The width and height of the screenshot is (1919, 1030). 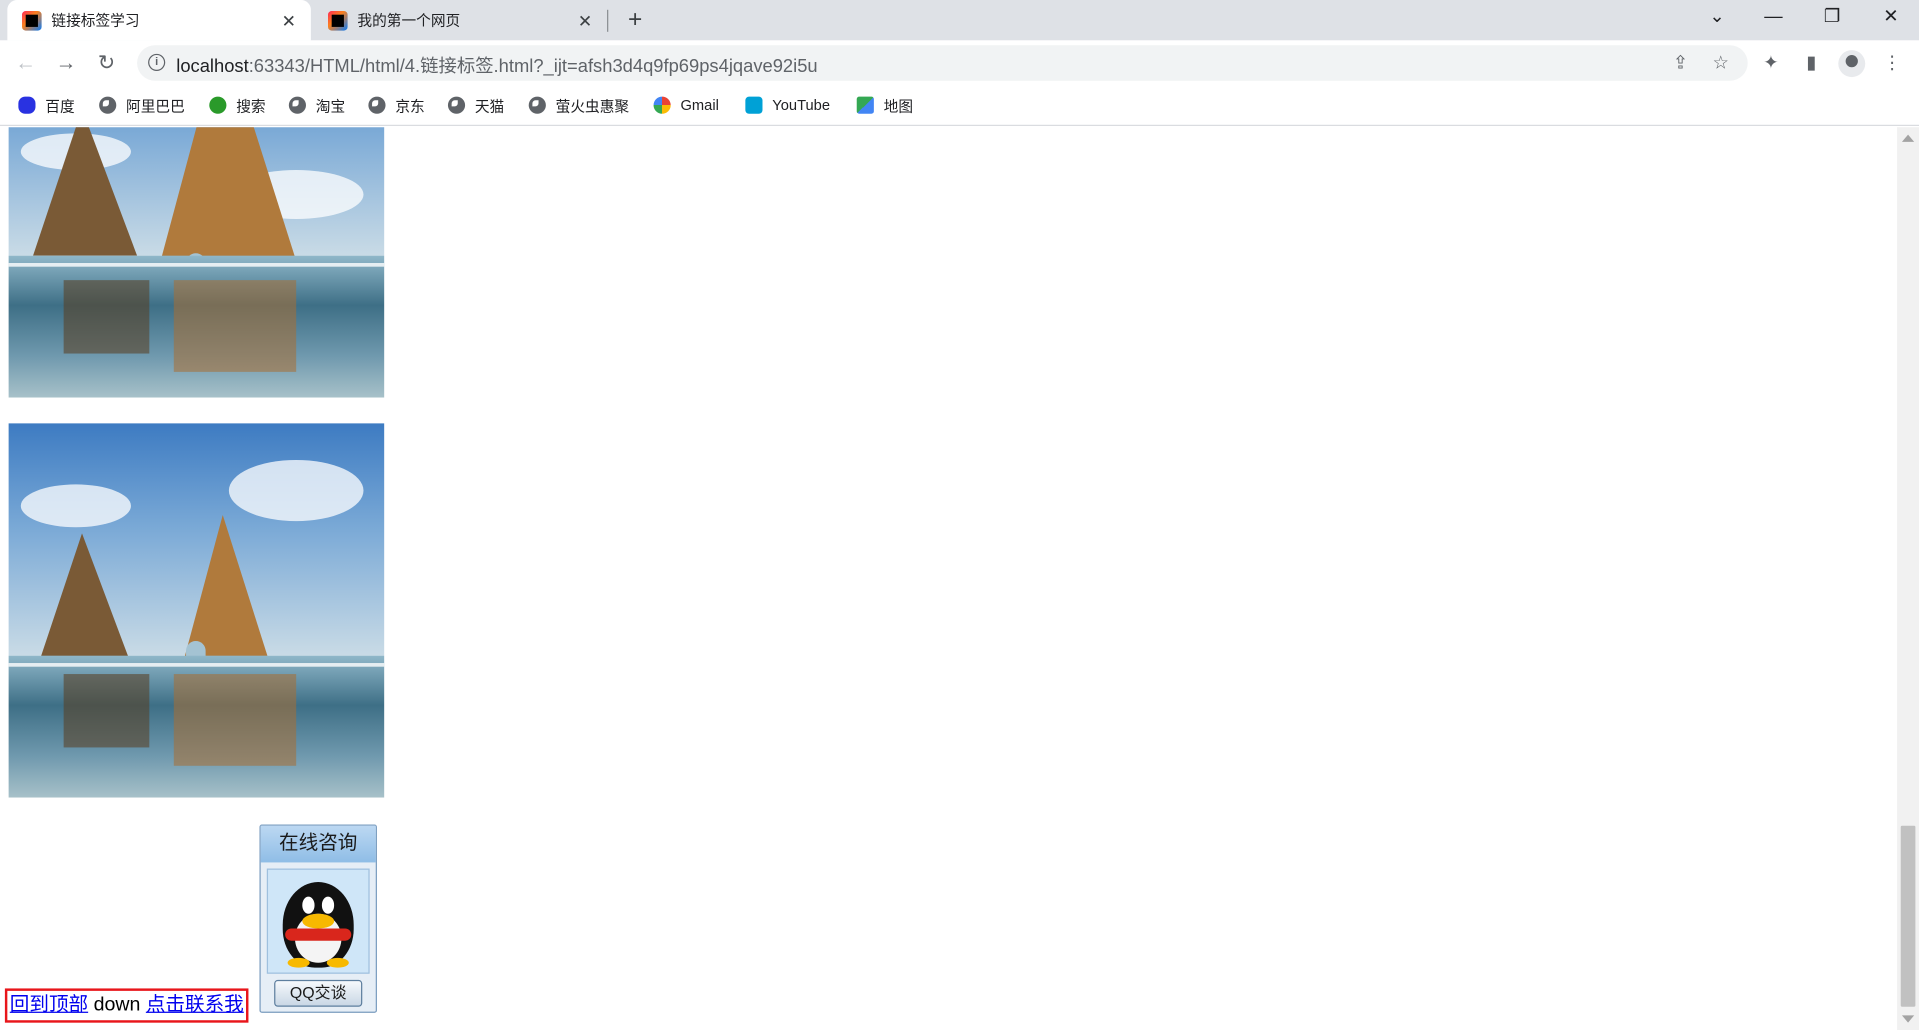 What do you see at coordinates (155, 106) in the screenshot?
I see `bookmark-label: 阿里巴巴` at bounding box center [155, 106].